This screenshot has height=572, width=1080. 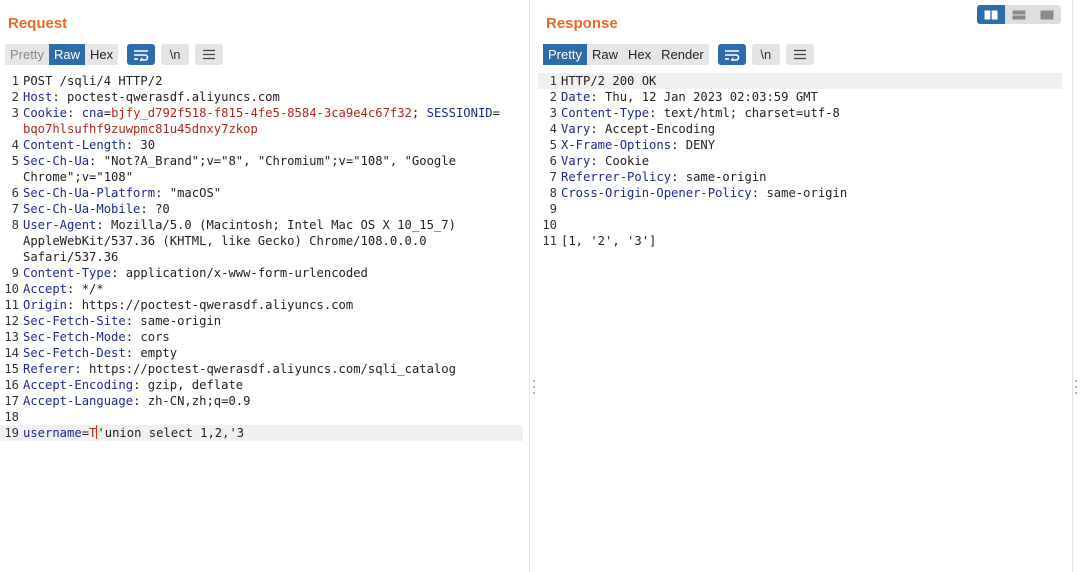 I want to click on response-tab-render: Render, so click(x=682, y=54).